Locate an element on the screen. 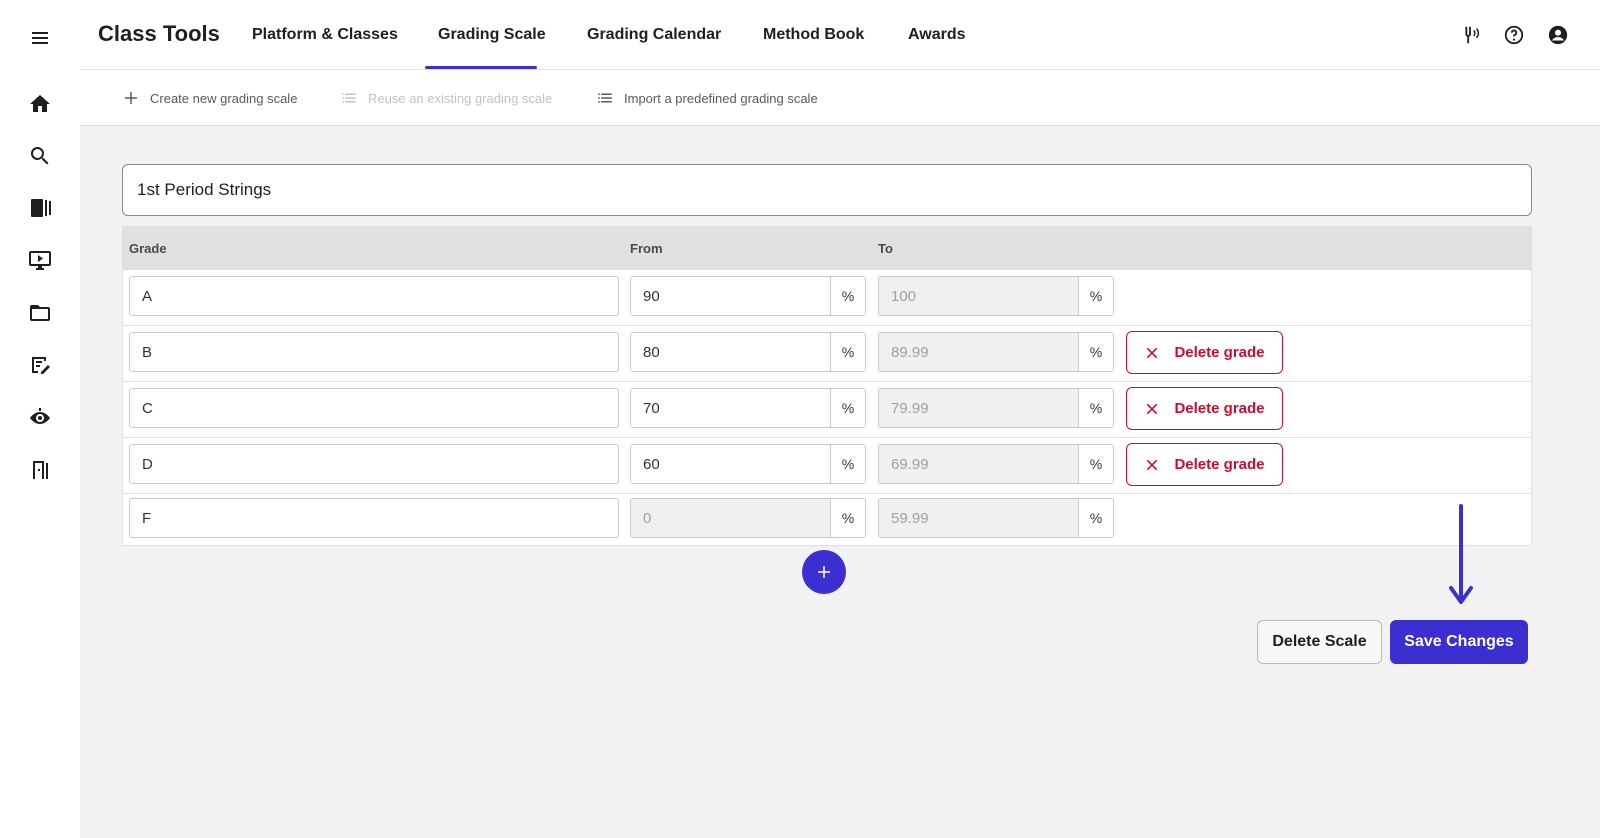  active-tab-indicator is located at coordinates (481, 67).